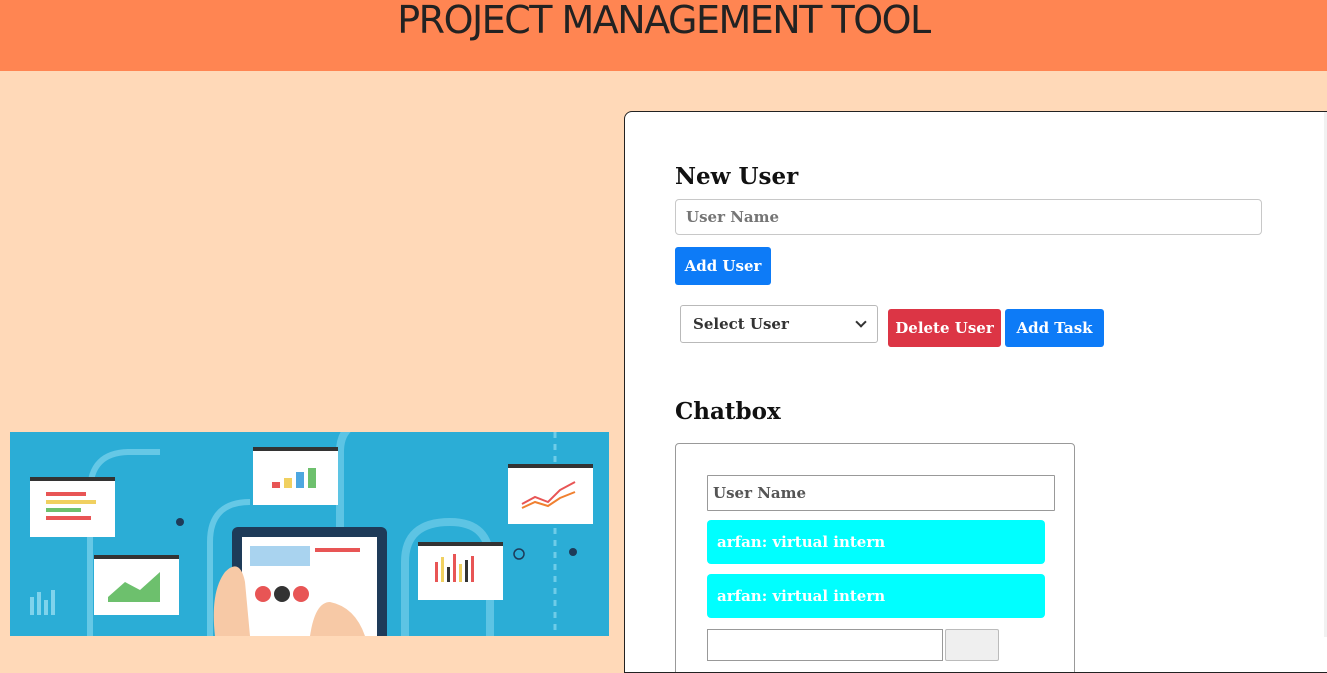 This screenshot has width=1327, height=673. I want to click on select-user-dropdown: Select User, so click(779, 324).